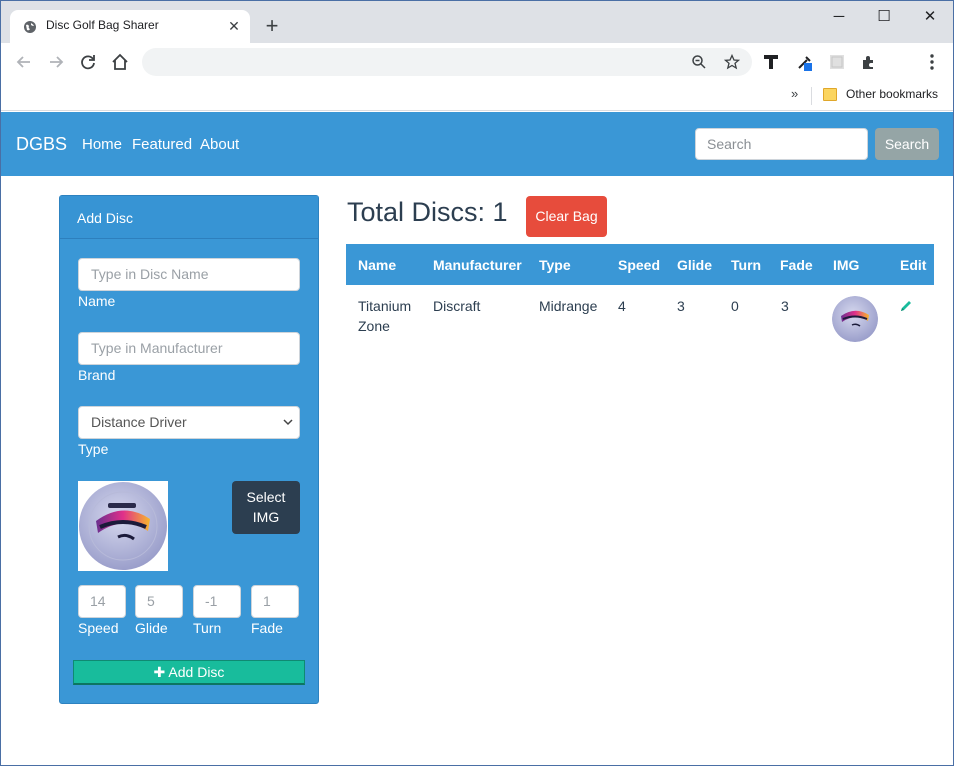 The image size is (954, 766). I want to click on column-header-speed: Speed, so click(639, 265).